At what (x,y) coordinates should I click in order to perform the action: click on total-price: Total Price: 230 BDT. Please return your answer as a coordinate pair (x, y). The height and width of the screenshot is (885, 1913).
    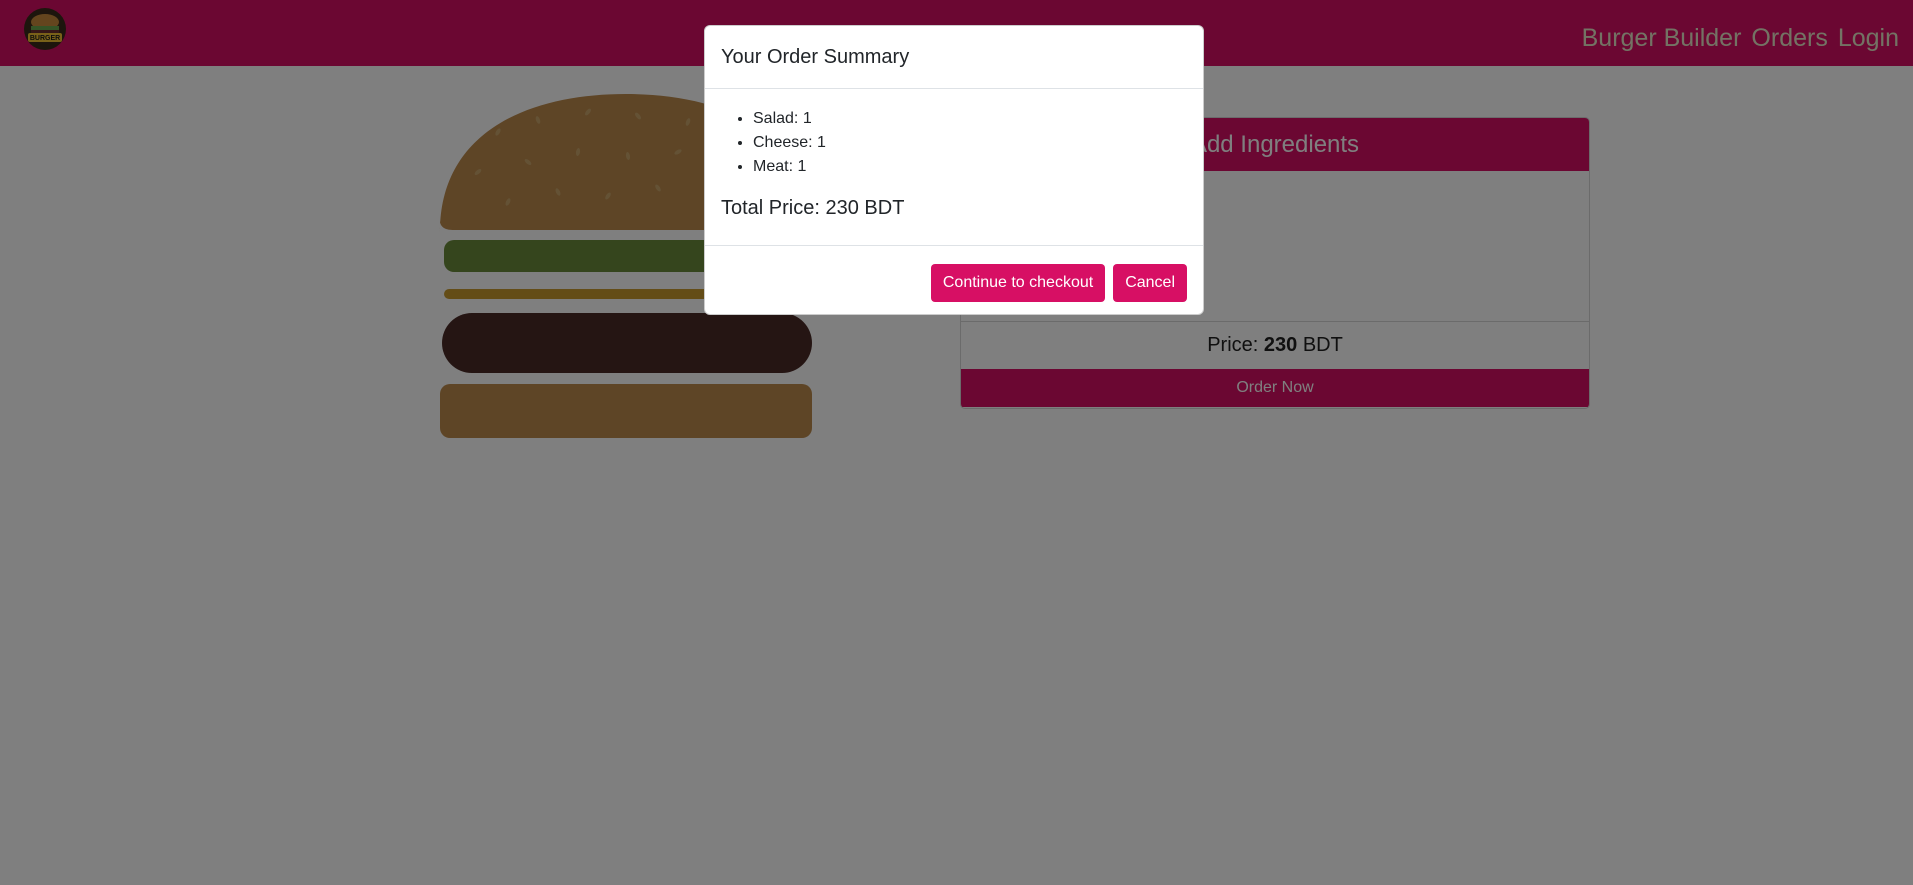
    Looking at the image, I should click on (813, 208).